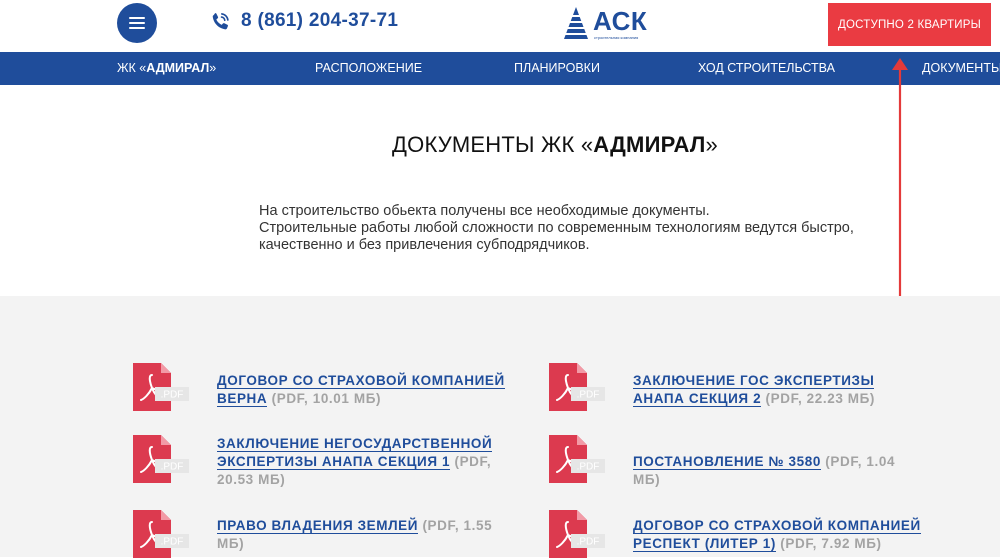 Image resolution: width=1000 pixels, height=558 pixels. I want to click on logo-tagline: строительная компания, so click(616, 37).